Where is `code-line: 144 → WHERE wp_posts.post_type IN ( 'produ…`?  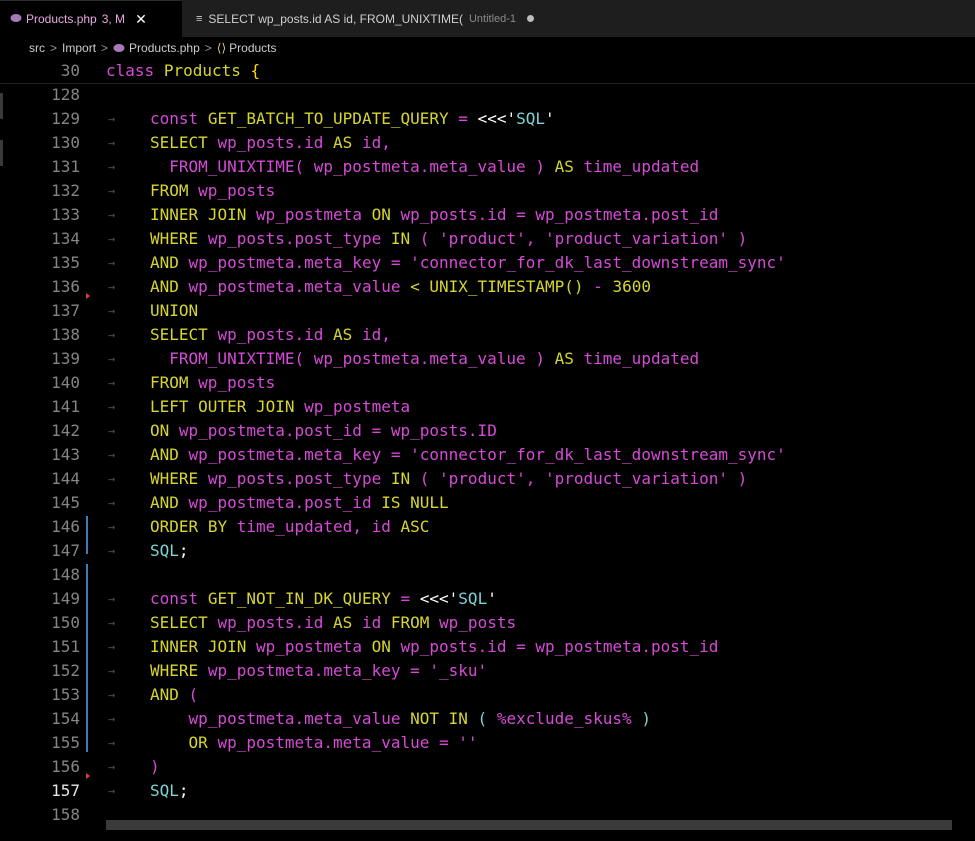
code-line: 144 → WHERE wp_posts.post_type IN ( 'produ… is located at coordinates (487, 479).